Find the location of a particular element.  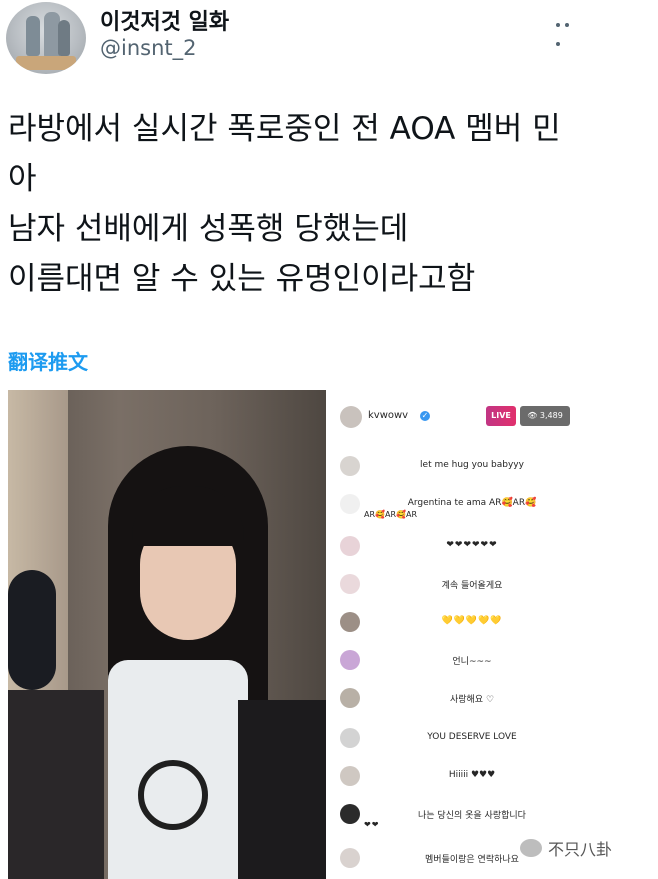

live-comment: Hiiiii ♥♥♥ is located at coordinates (458, 779).